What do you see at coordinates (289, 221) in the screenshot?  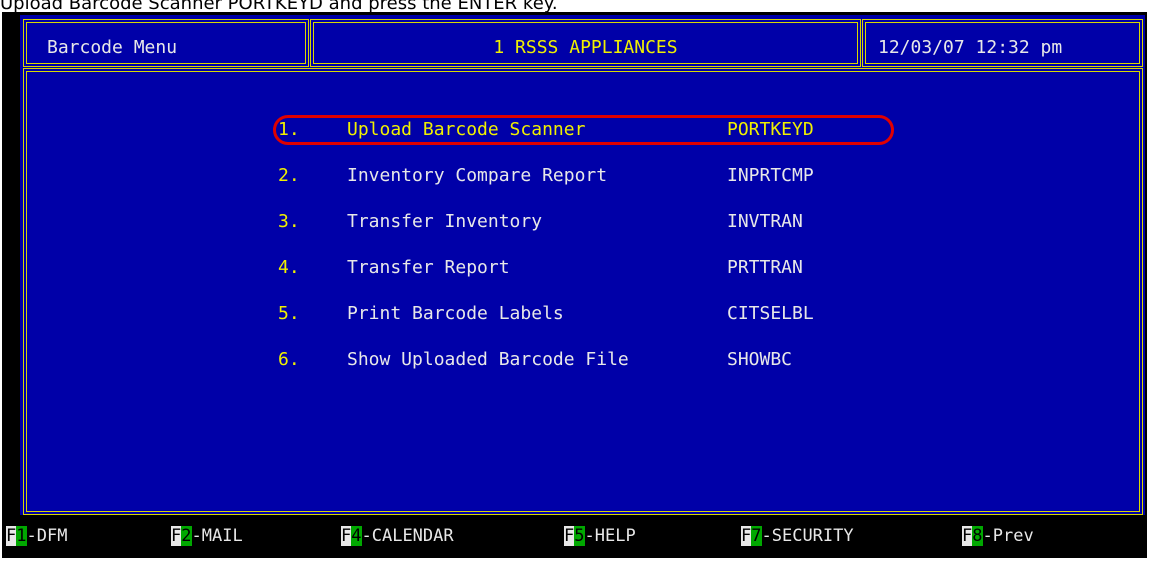 I see `menu-item-number: 3.` at bounding box center [289, 221].